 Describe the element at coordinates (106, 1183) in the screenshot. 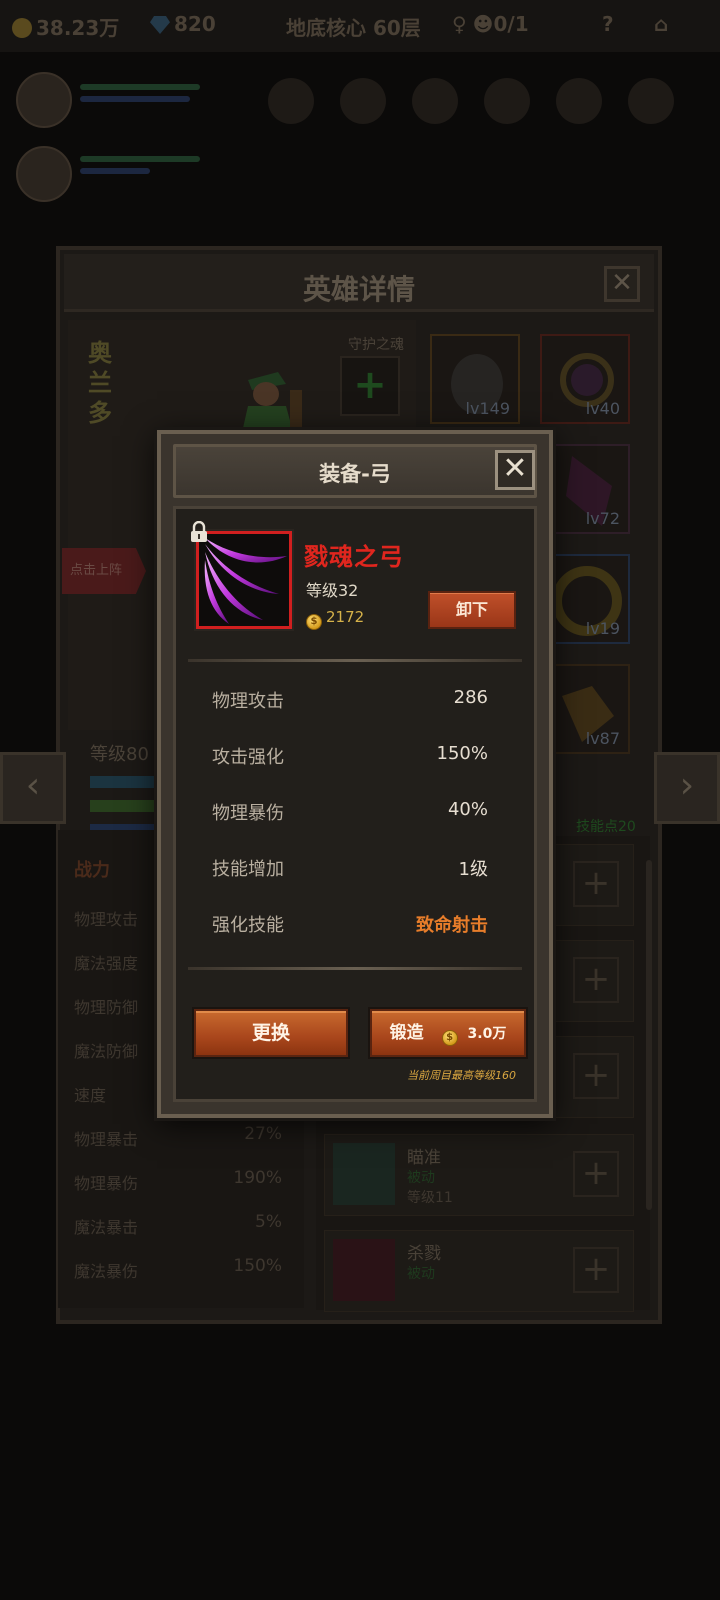

I see `stat-label: 物理暴伤` at that location.